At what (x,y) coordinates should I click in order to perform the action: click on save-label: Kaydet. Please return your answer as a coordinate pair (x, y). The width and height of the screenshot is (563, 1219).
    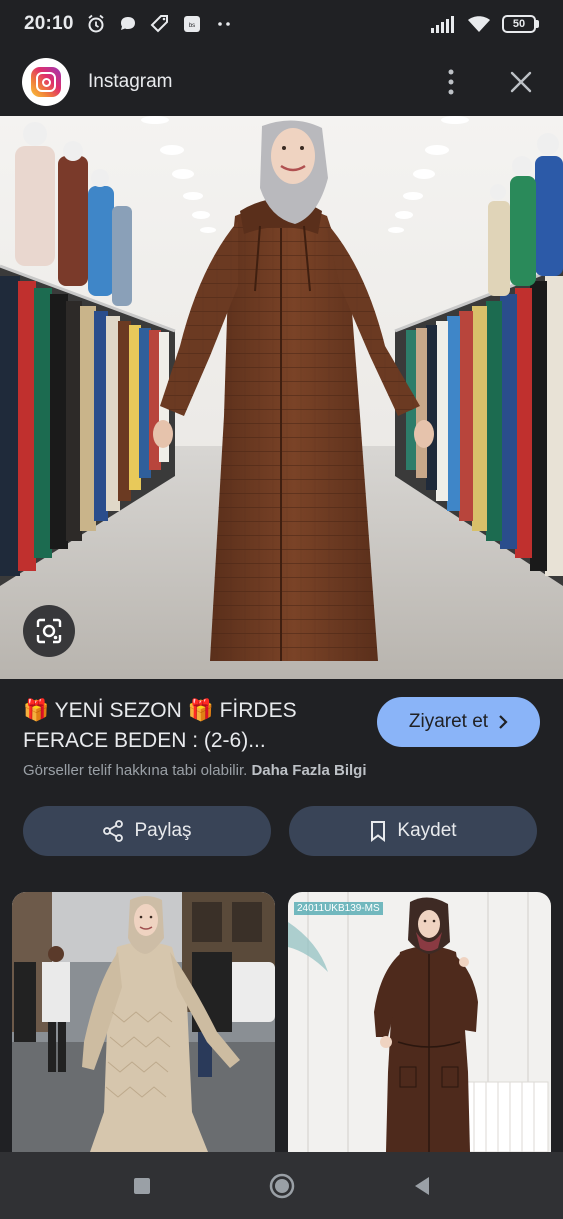
    Looking at the image, I should click on (427, 830).